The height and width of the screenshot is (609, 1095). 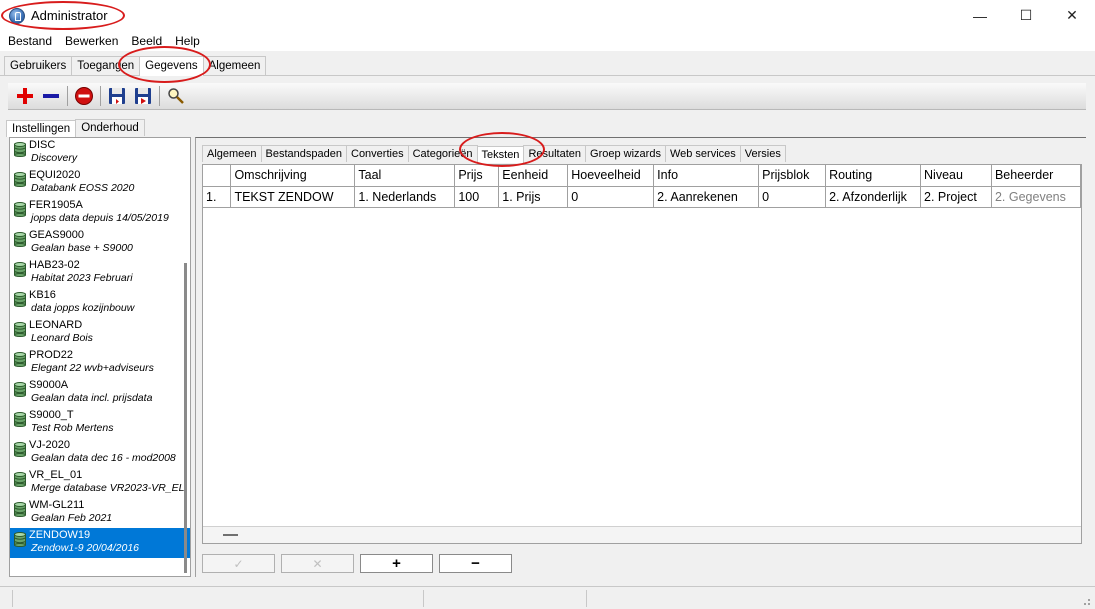 What do you see at coordinates (234, 65) in the screenshot?
I see `tab-algemeen: Algemeen` at bounding box center [234, 65].